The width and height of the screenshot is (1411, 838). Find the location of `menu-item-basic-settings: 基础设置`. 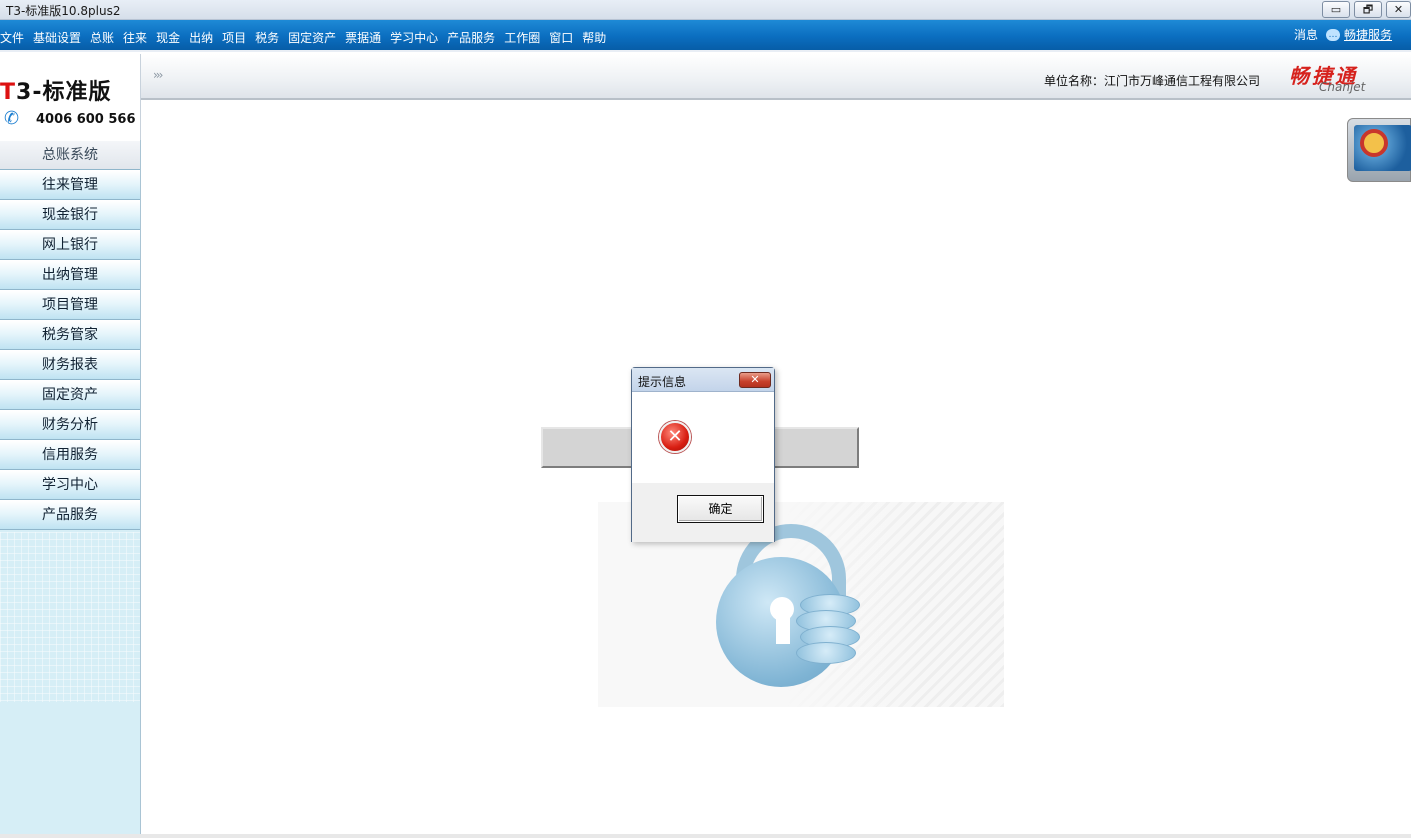

menu-item-basic-settings: 基础设置 is located at coordinates (57, 37).